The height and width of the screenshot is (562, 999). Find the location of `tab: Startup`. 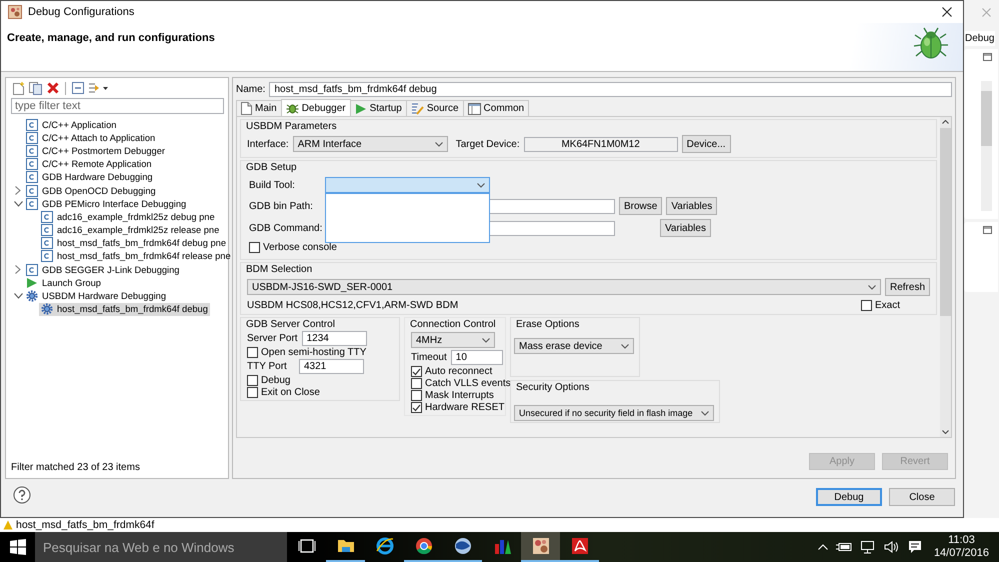

tab: Startup is located at coordinates (378, 108).